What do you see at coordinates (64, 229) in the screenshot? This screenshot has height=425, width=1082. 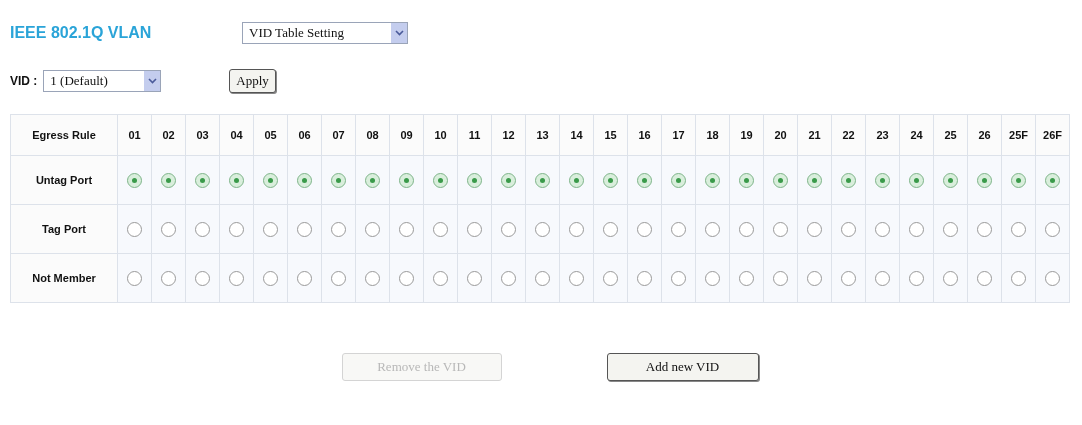 I see `row-header: Tag Port` at bounding box center [64, 229].